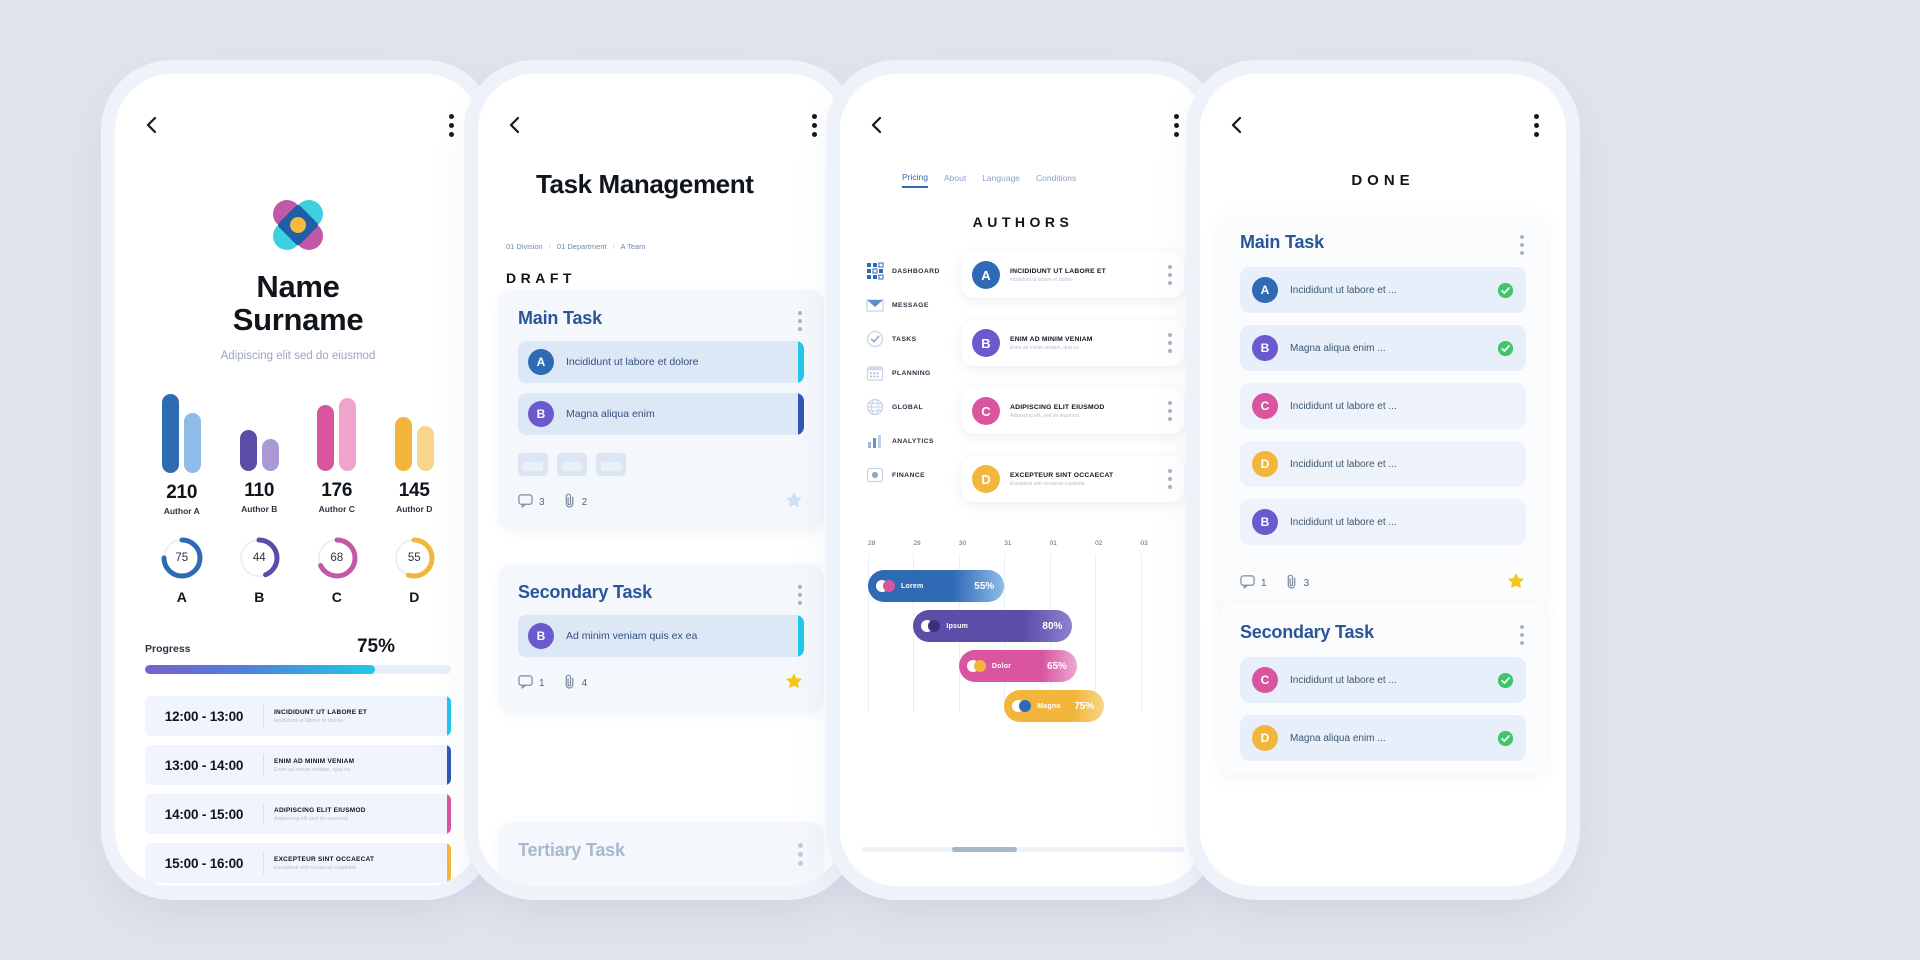 This screenshot has width=1920, height=960. I want to click on breadcrumb-item-3: A Team, so click(632, 246).